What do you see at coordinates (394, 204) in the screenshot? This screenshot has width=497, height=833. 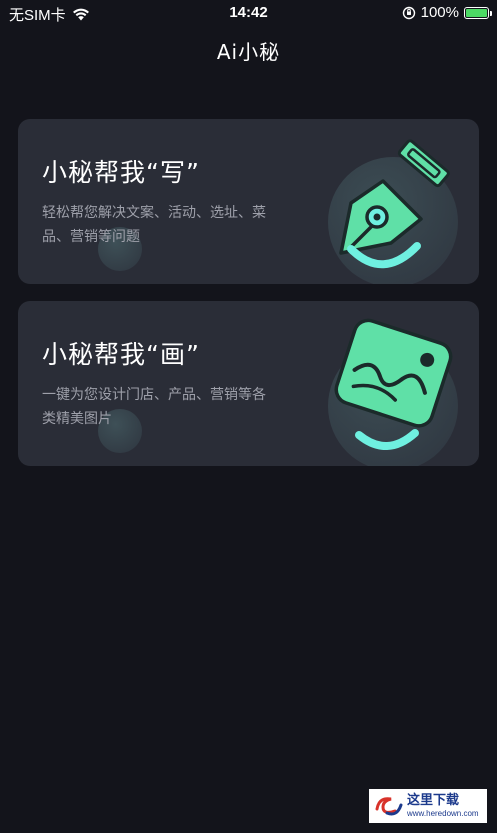 I see `pen-nib-icon` at bounding box center [394, 204].